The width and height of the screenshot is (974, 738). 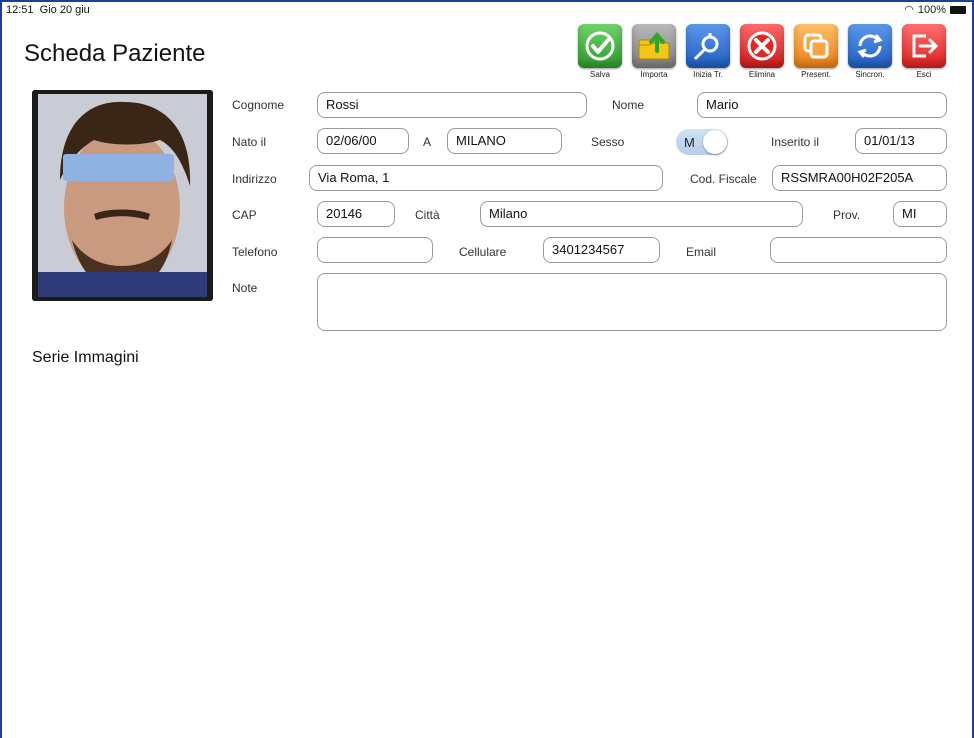 I want to click on folder-import-icon, so click(x=654, y=46).